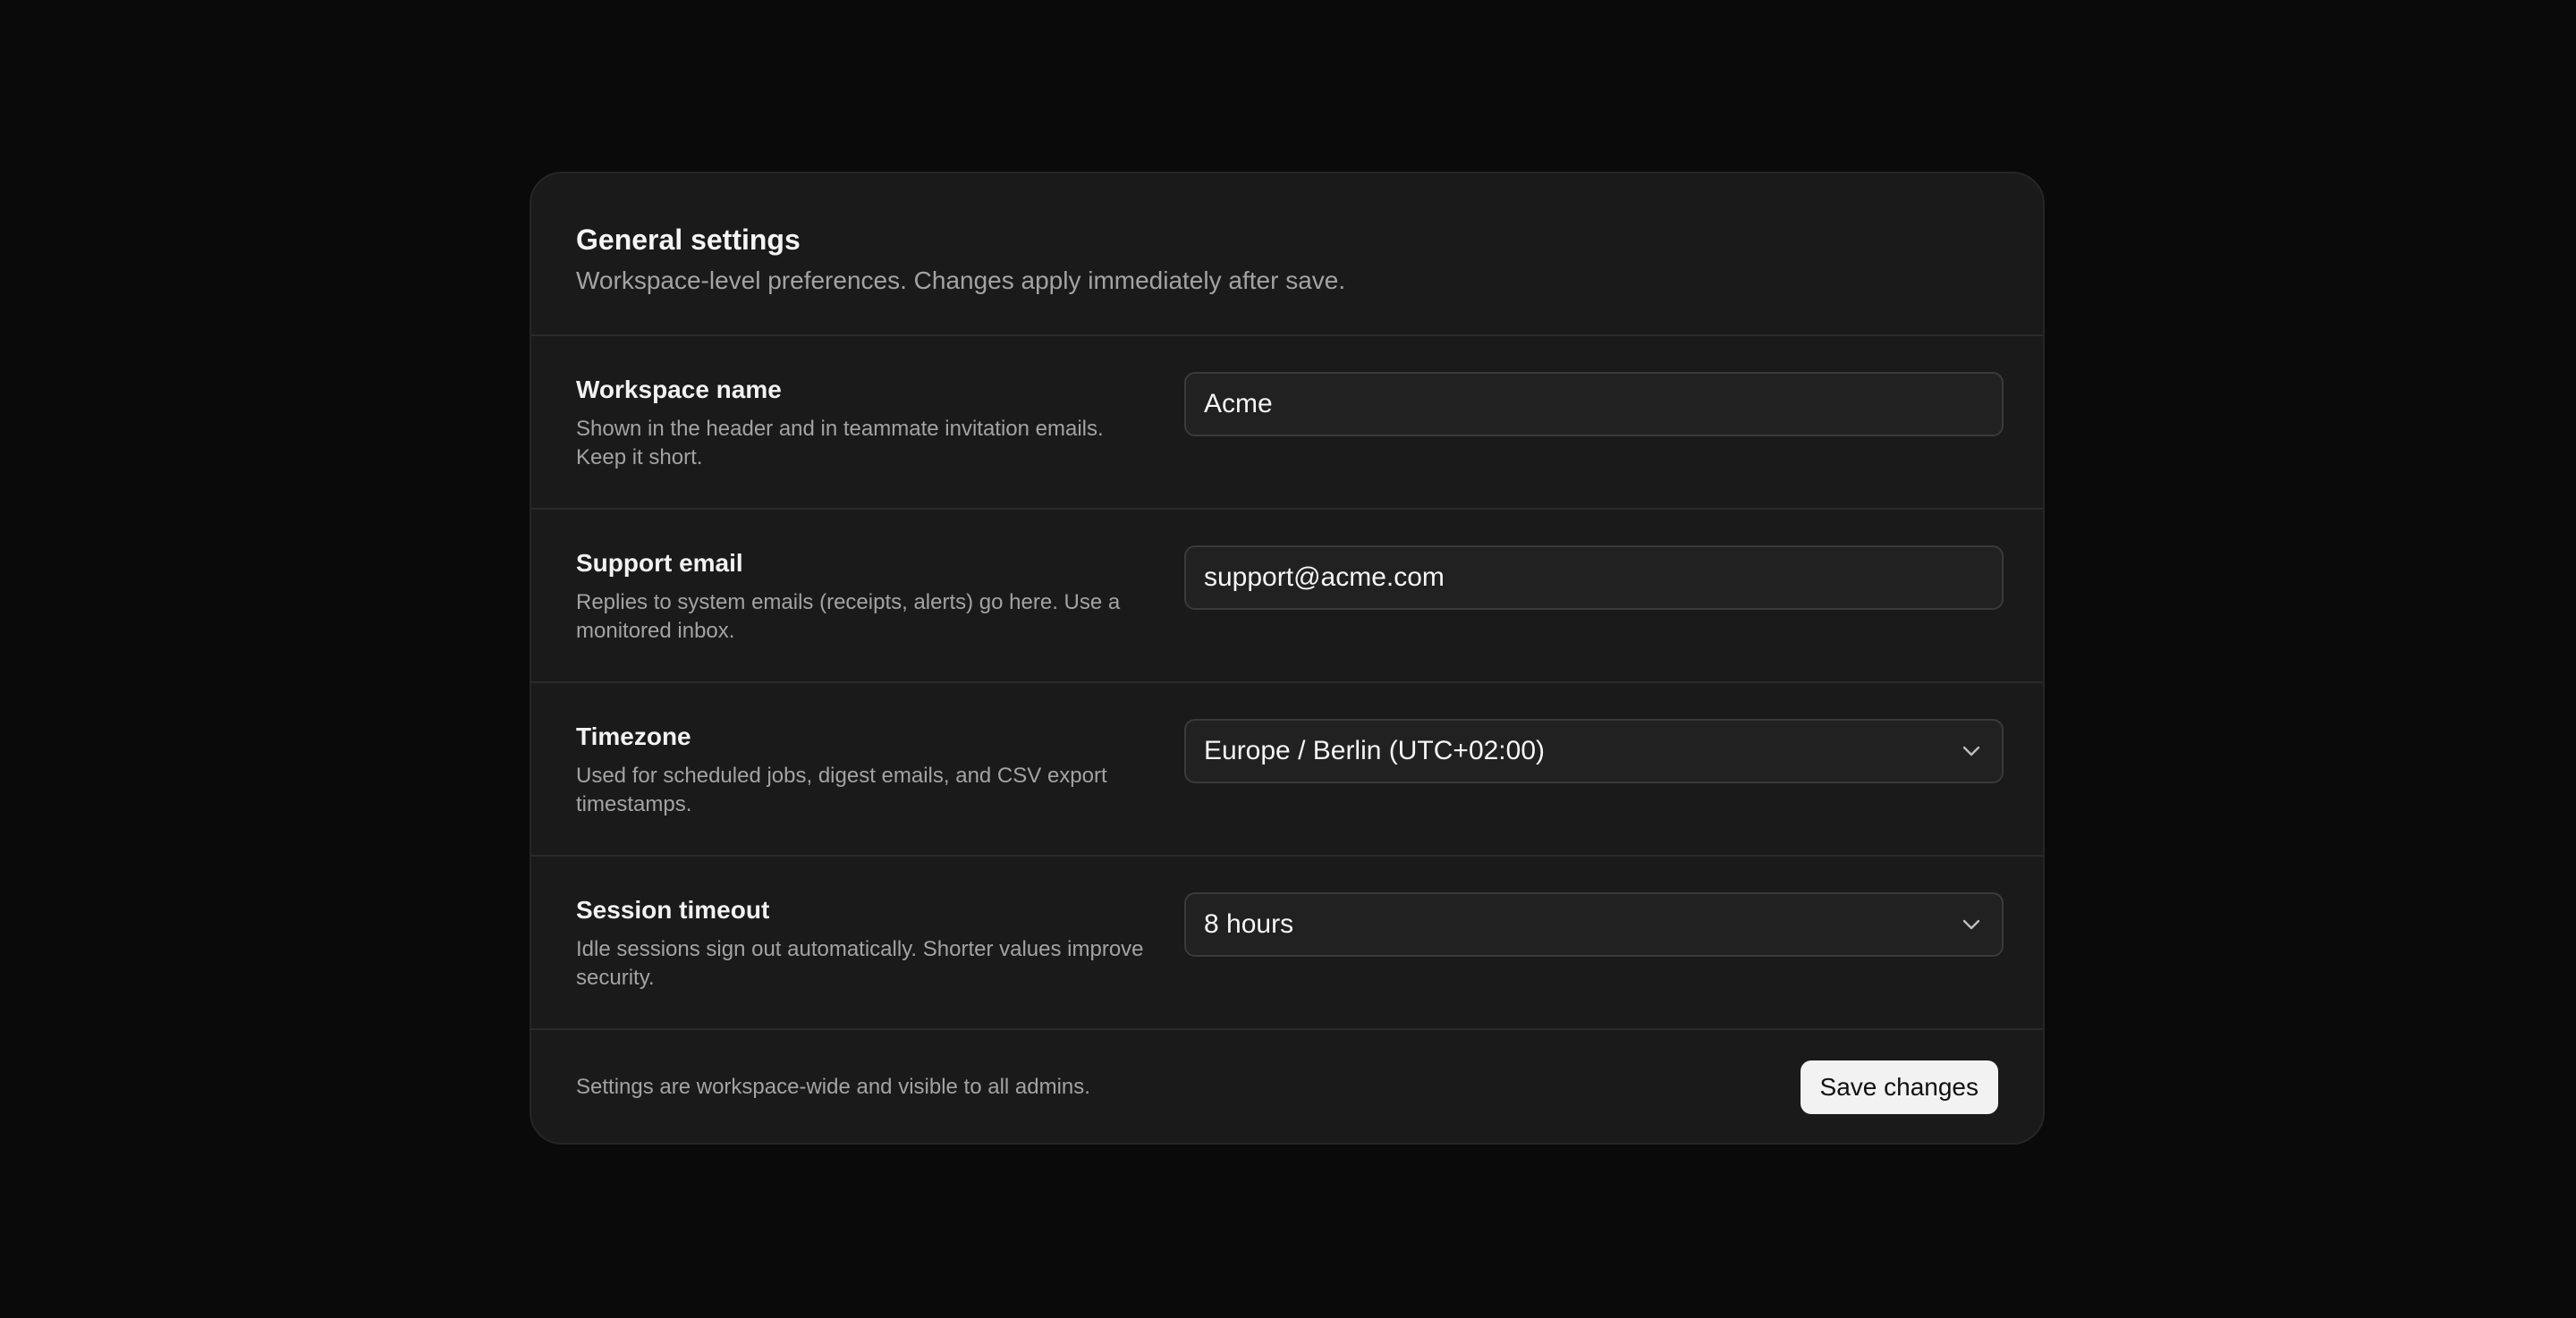 Image resolution: width=2576 pixels, height=1318 pixels. I want to click on timezone-select: Europe / Berlin (UTC+02:00), so click(1594, 751).